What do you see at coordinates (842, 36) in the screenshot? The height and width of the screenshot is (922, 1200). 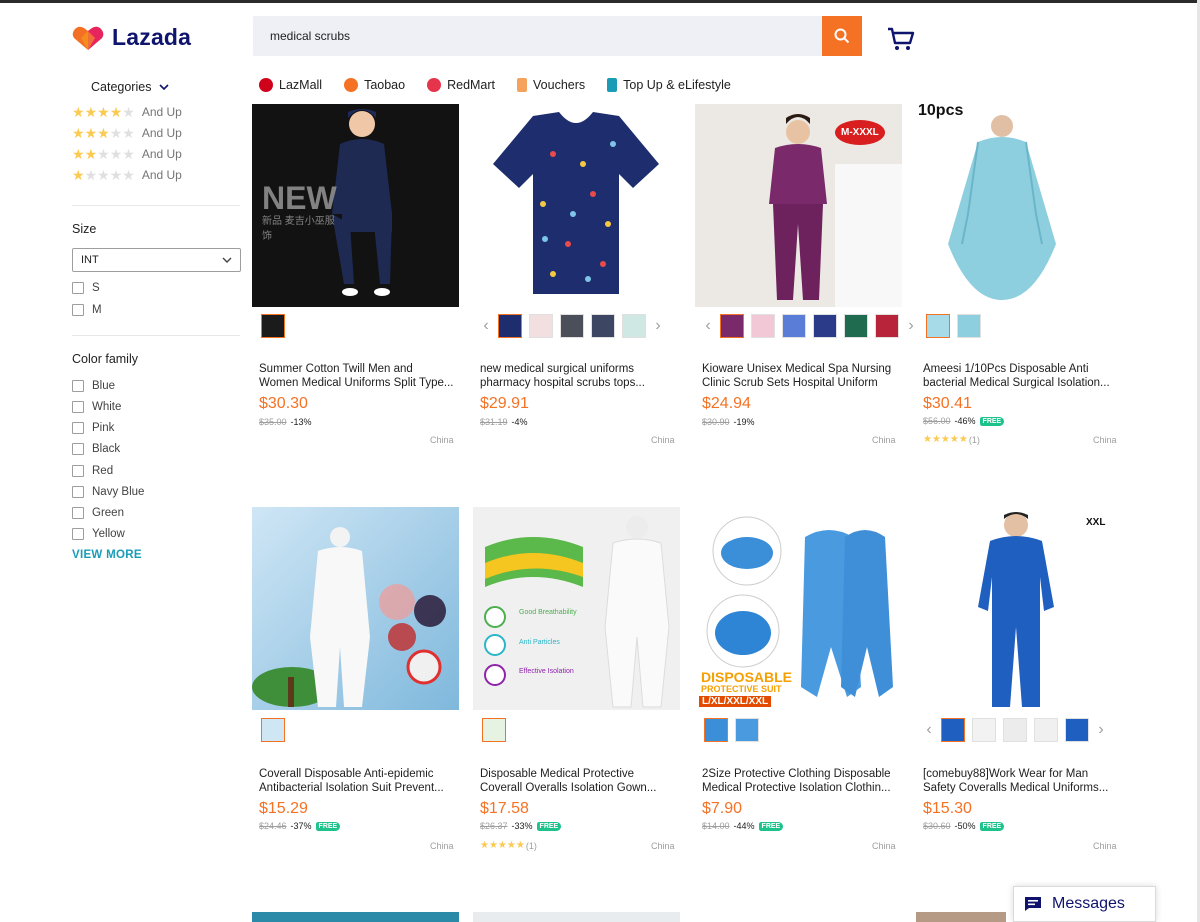 I see `search-button` at bounding box center [842, 36].